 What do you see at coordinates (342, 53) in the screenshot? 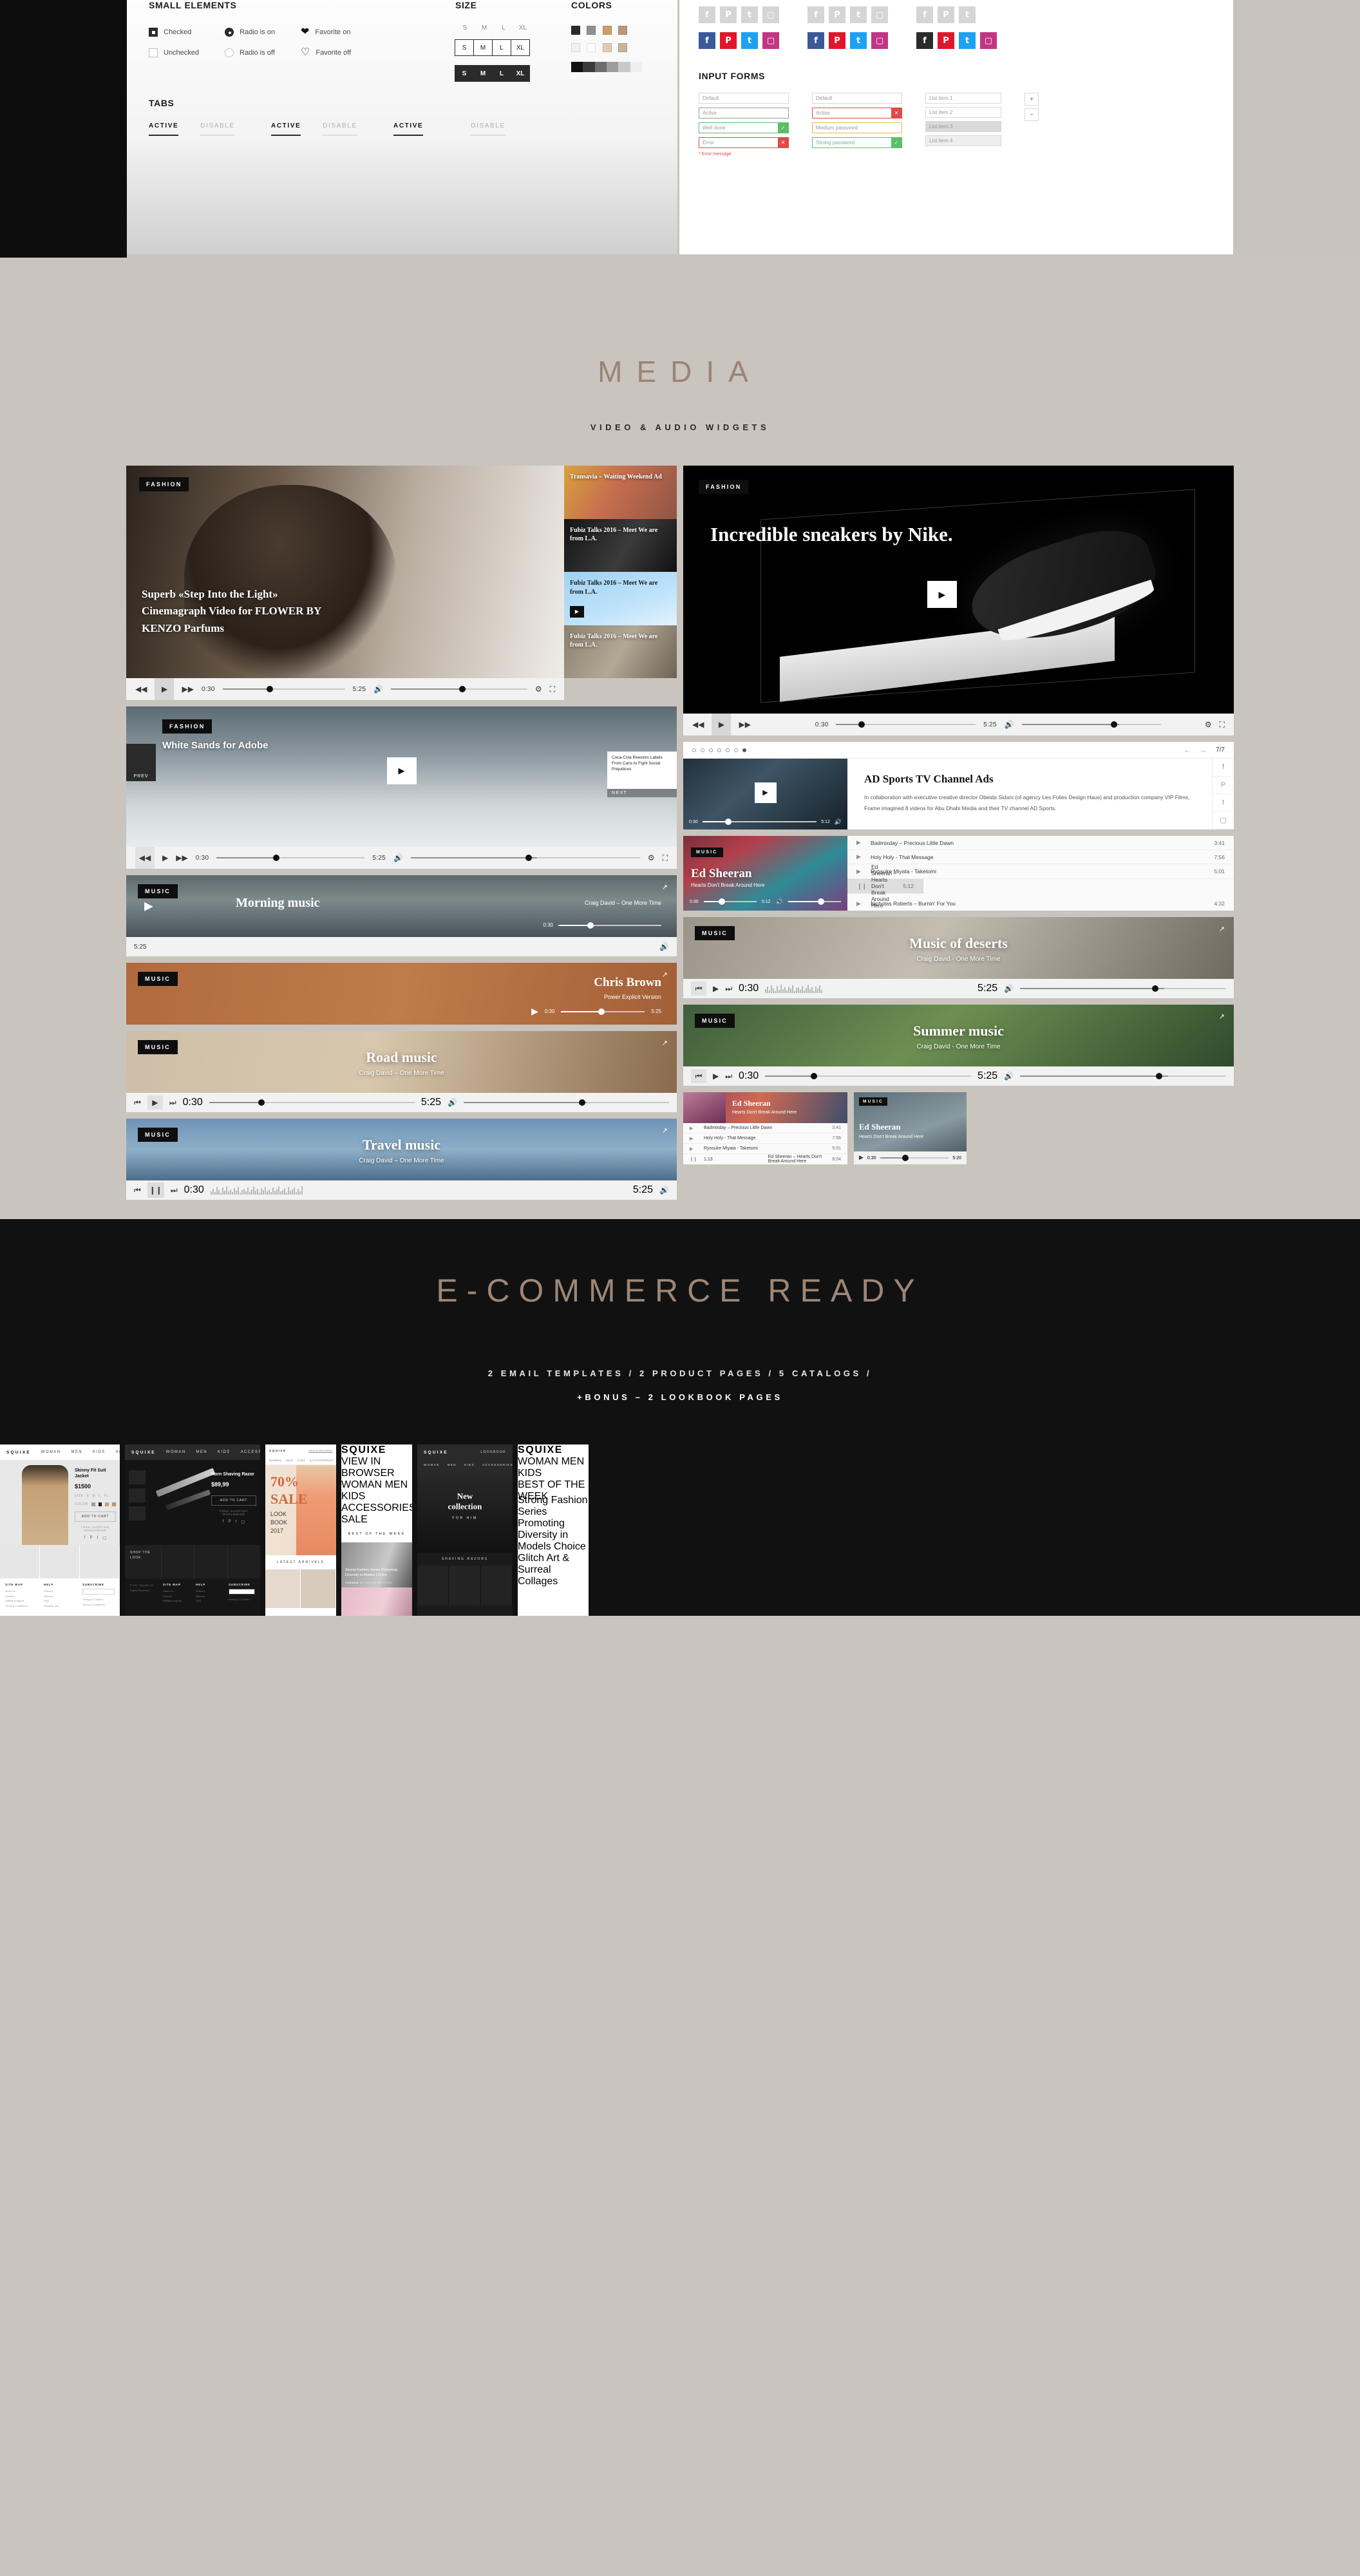
I see `favorite-off-row: ♡ Favorite off` at bounding box center [342, 53].